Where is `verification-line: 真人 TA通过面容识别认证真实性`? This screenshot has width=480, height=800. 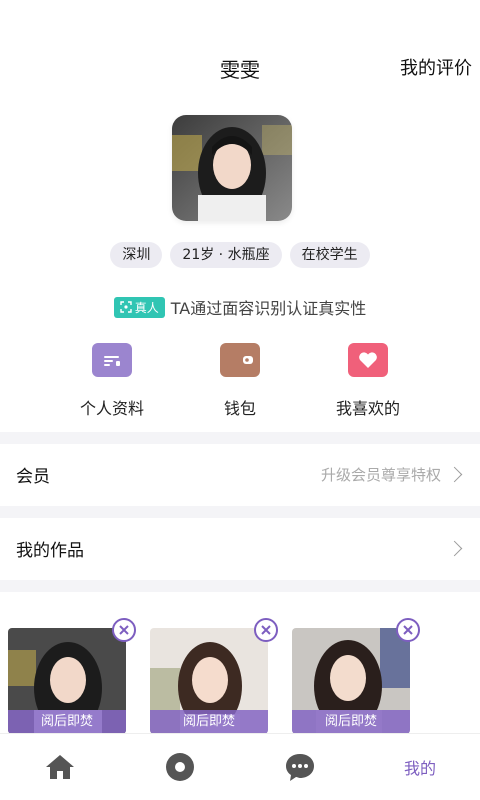 verification-line: 真人 TA通过面容识别认证真实性 is located at coordinates (240, 307).